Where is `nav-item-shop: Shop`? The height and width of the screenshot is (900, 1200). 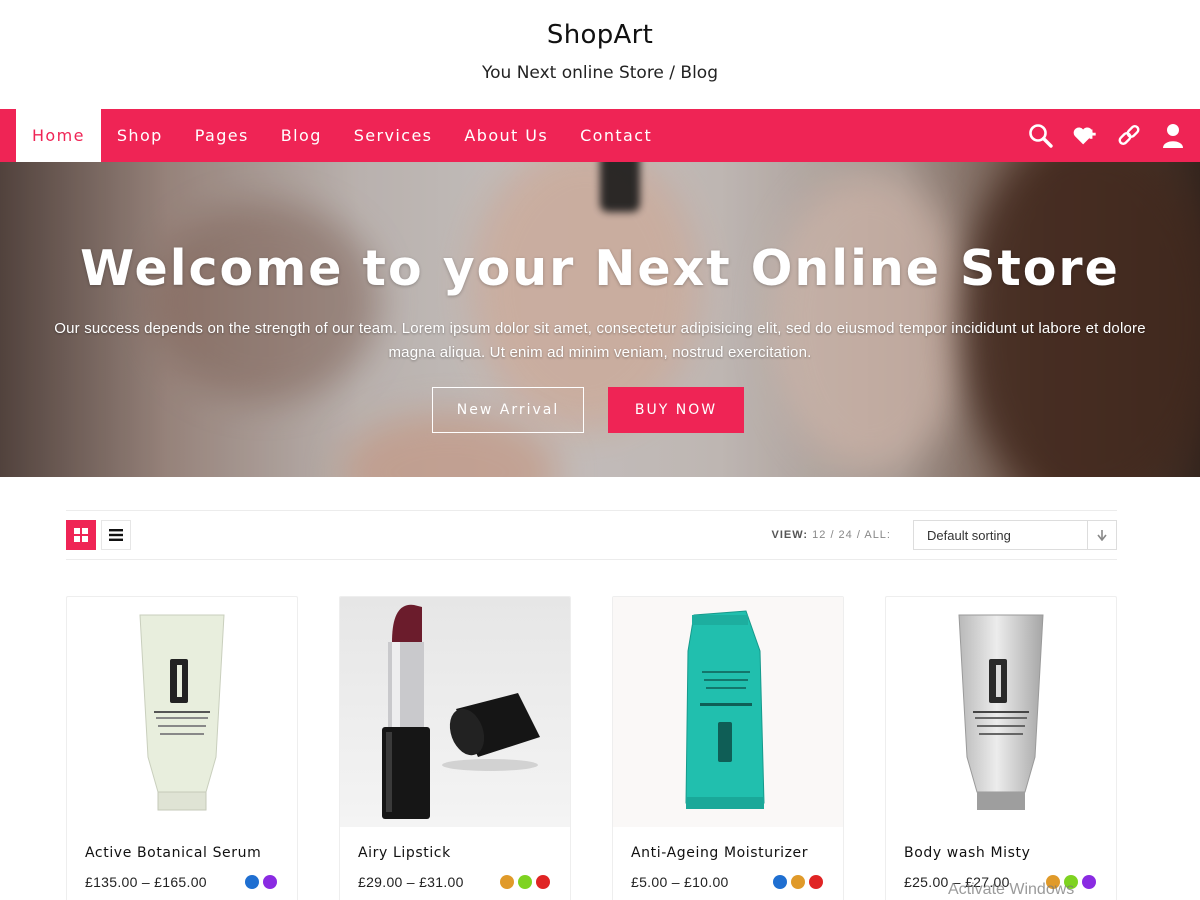
nav-item-shop: Shop is located at coordinates (140, 135).